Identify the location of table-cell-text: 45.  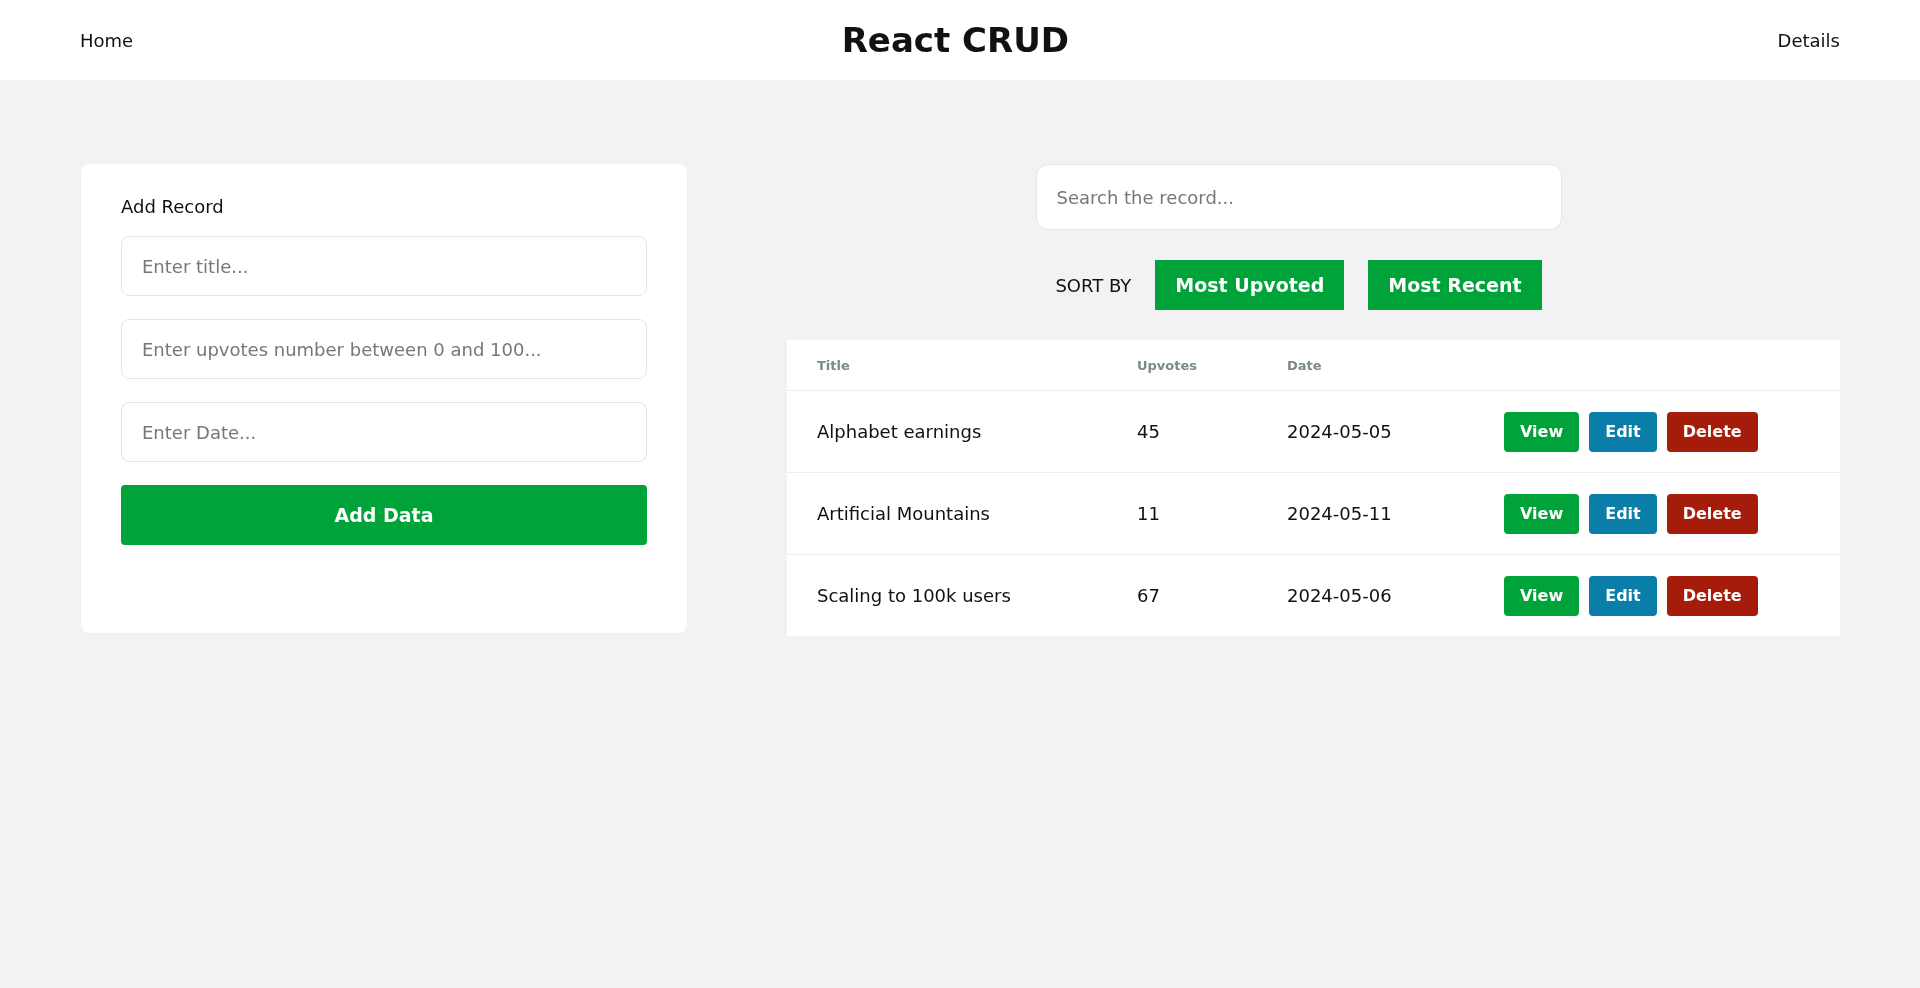
(1149, 431).